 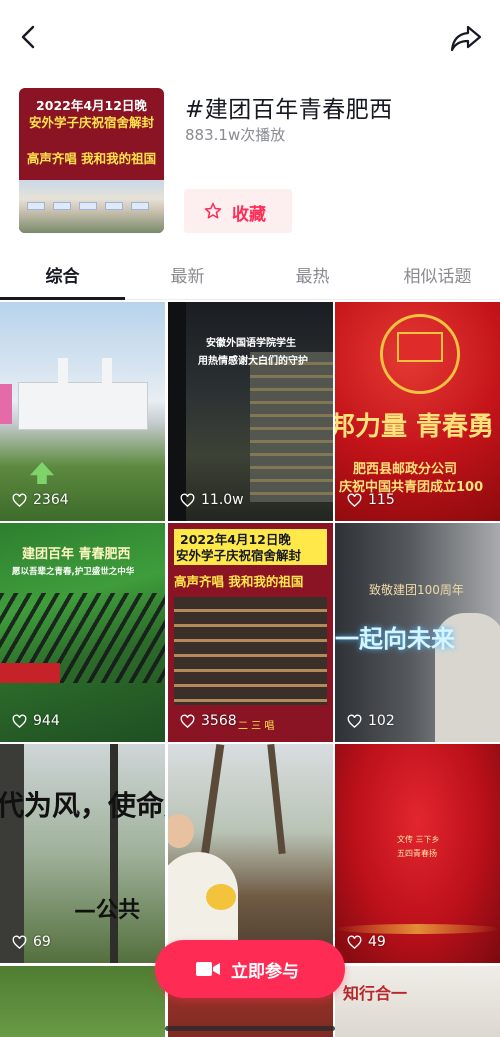 I want to click on like-count: 944, so click(x=36, y=721).